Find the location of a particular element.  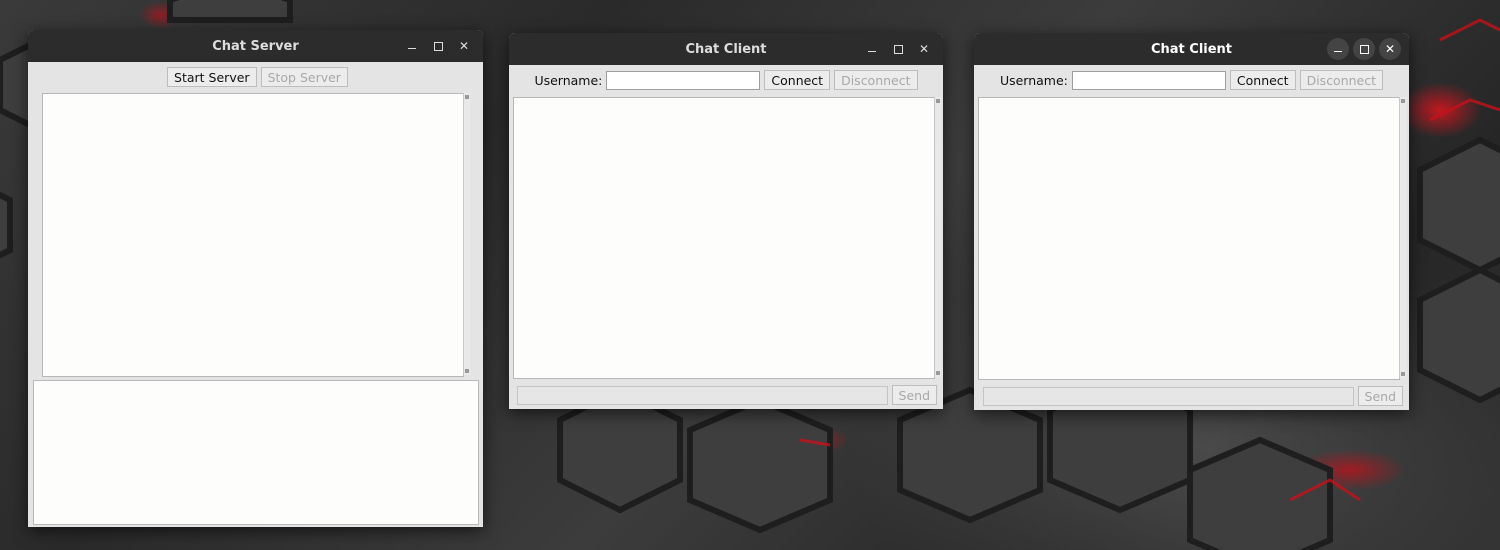

server-window-controls: ✕ is located at coordinates (438, 46).